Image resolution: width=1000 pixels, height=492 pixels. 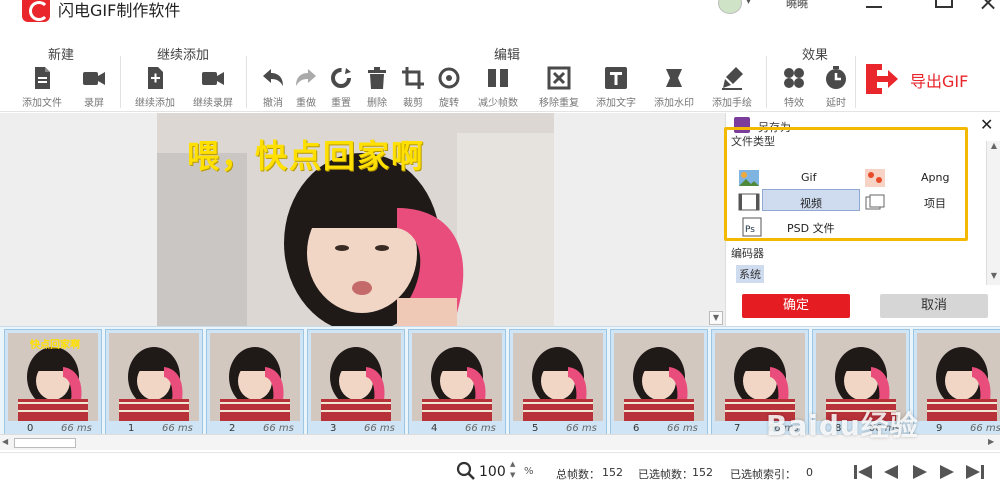 I want to click on next-frame-icon, so click(x=947, y=472).